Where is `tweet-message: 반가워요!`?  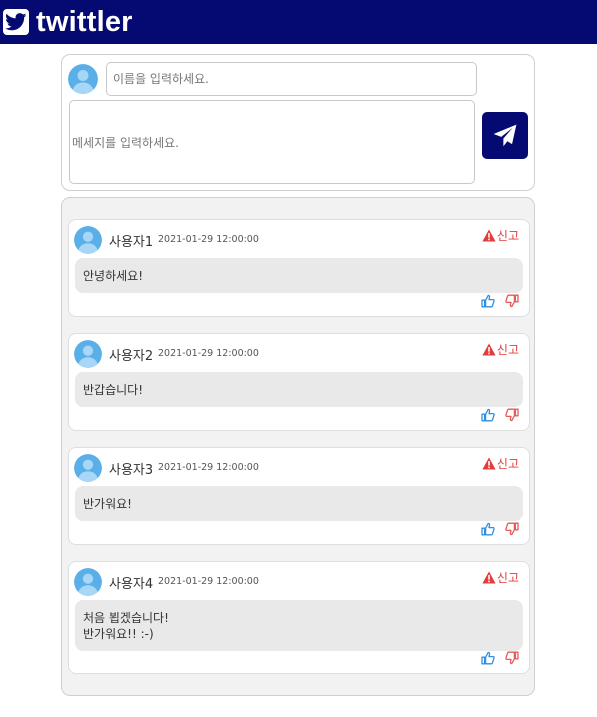
tweet-message: 반가워요! is located at coordinates (299, 503).